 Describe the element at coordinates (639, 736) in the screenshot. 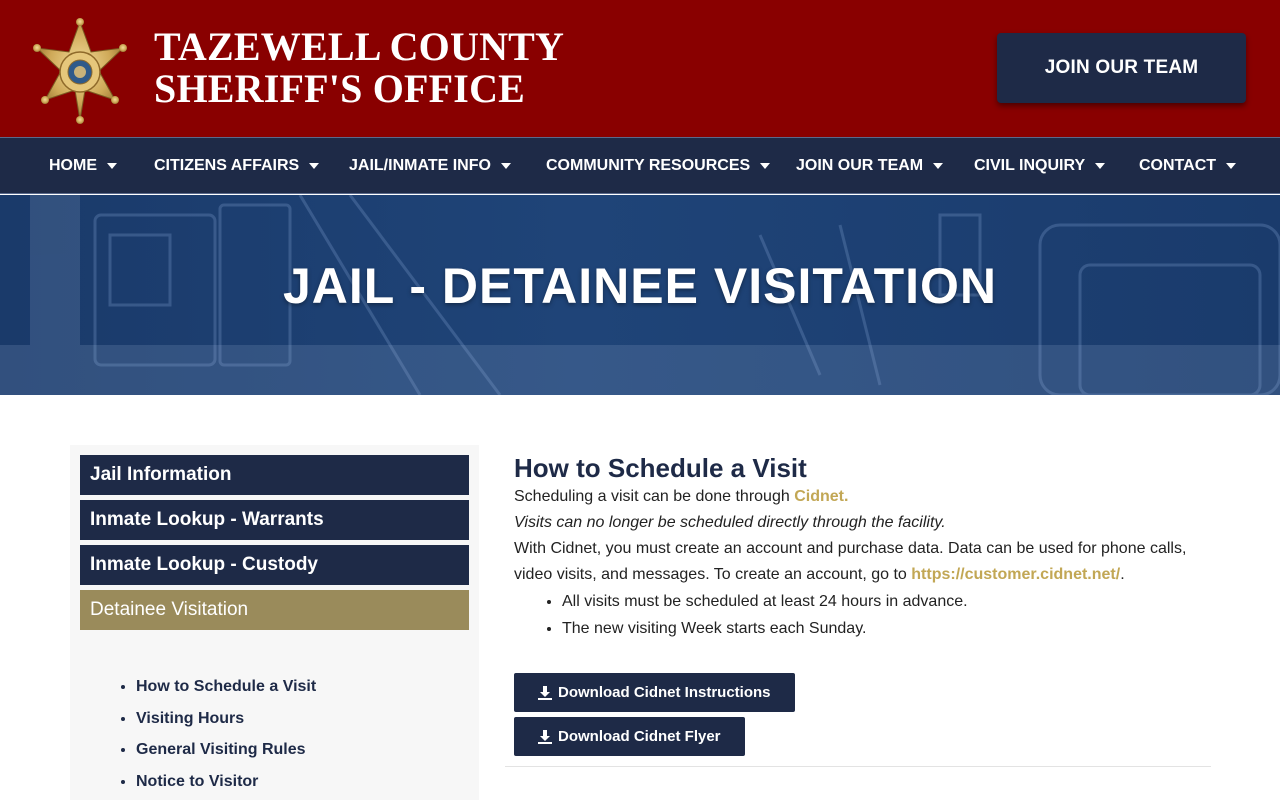

I see `button-label: Download Cidnet Flyer` at that location.